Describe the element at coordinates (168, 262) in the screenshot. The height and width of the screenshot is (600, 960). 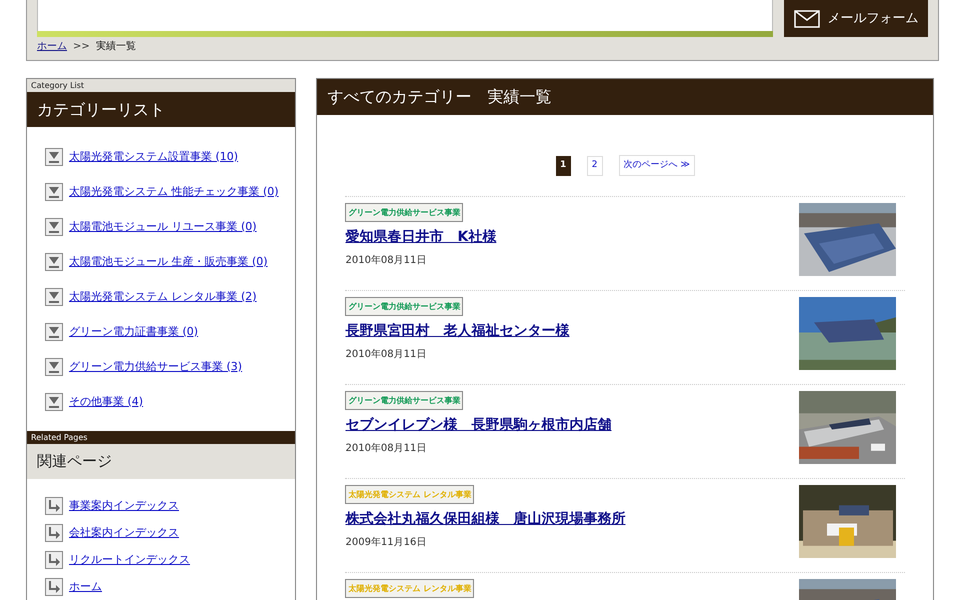
I see `category-link: 太陽電池モジュール 生産・販売事業 (0)` at that location.